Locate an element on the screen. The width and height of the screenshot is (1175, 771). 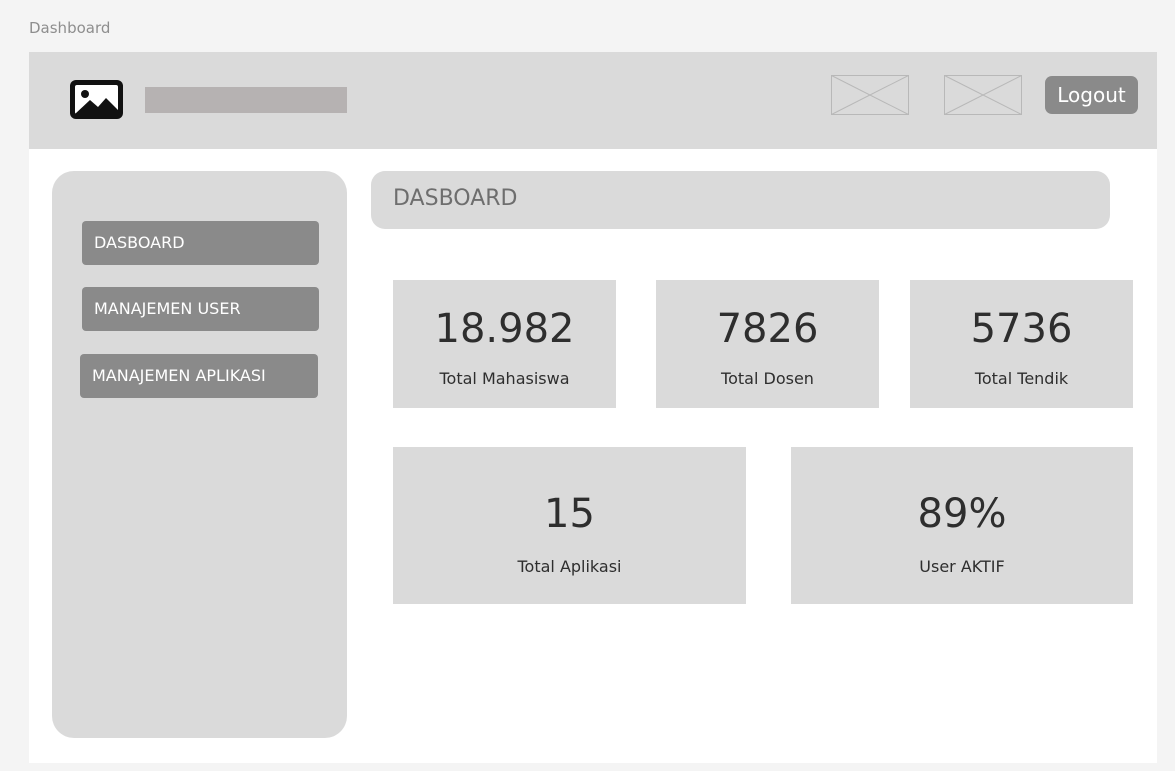
logout-button: Logout is located at coordinates (1091, 95).